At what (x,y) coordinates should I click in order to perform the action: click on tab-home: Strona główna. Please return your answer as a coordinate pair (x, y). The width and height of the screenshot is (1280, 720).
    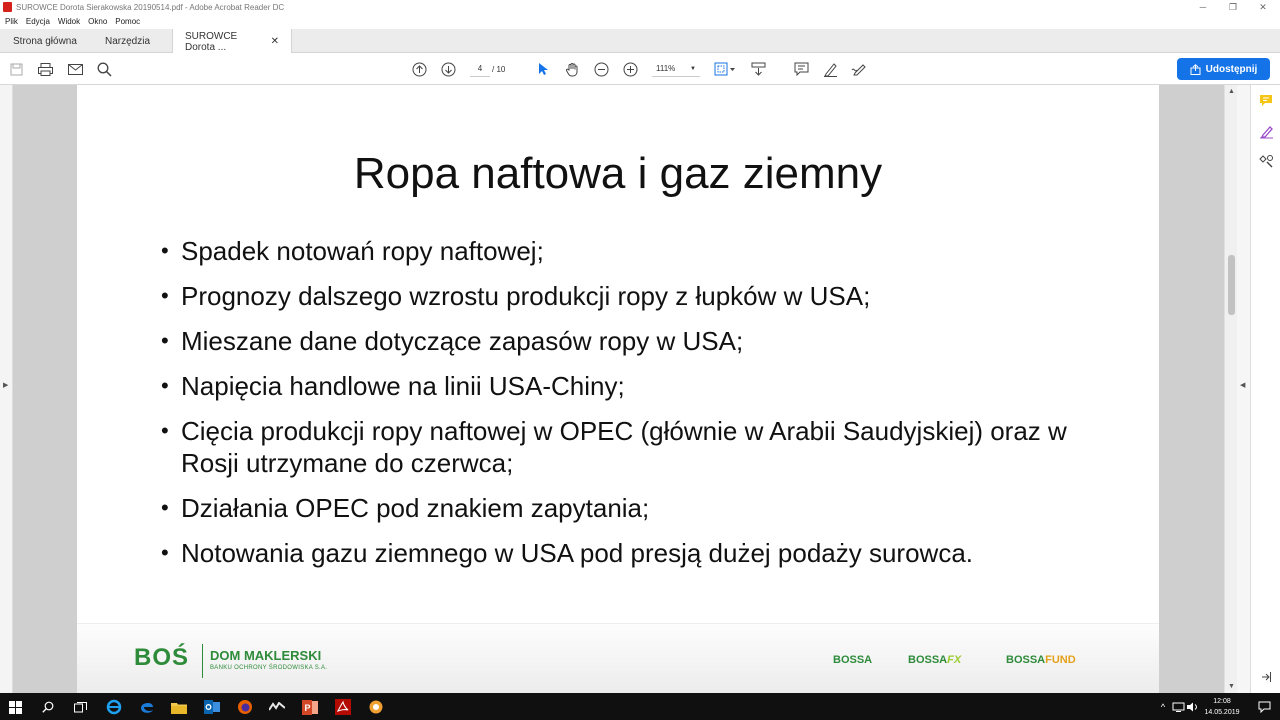
    Looking at the image, I should click on (45, 41).